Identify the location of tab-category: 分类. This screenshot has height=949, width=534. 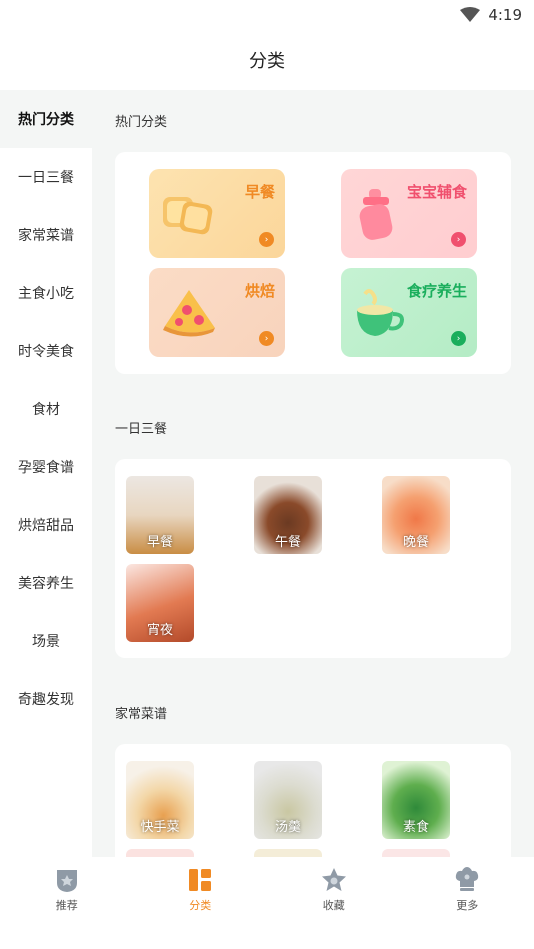
(201, 903).